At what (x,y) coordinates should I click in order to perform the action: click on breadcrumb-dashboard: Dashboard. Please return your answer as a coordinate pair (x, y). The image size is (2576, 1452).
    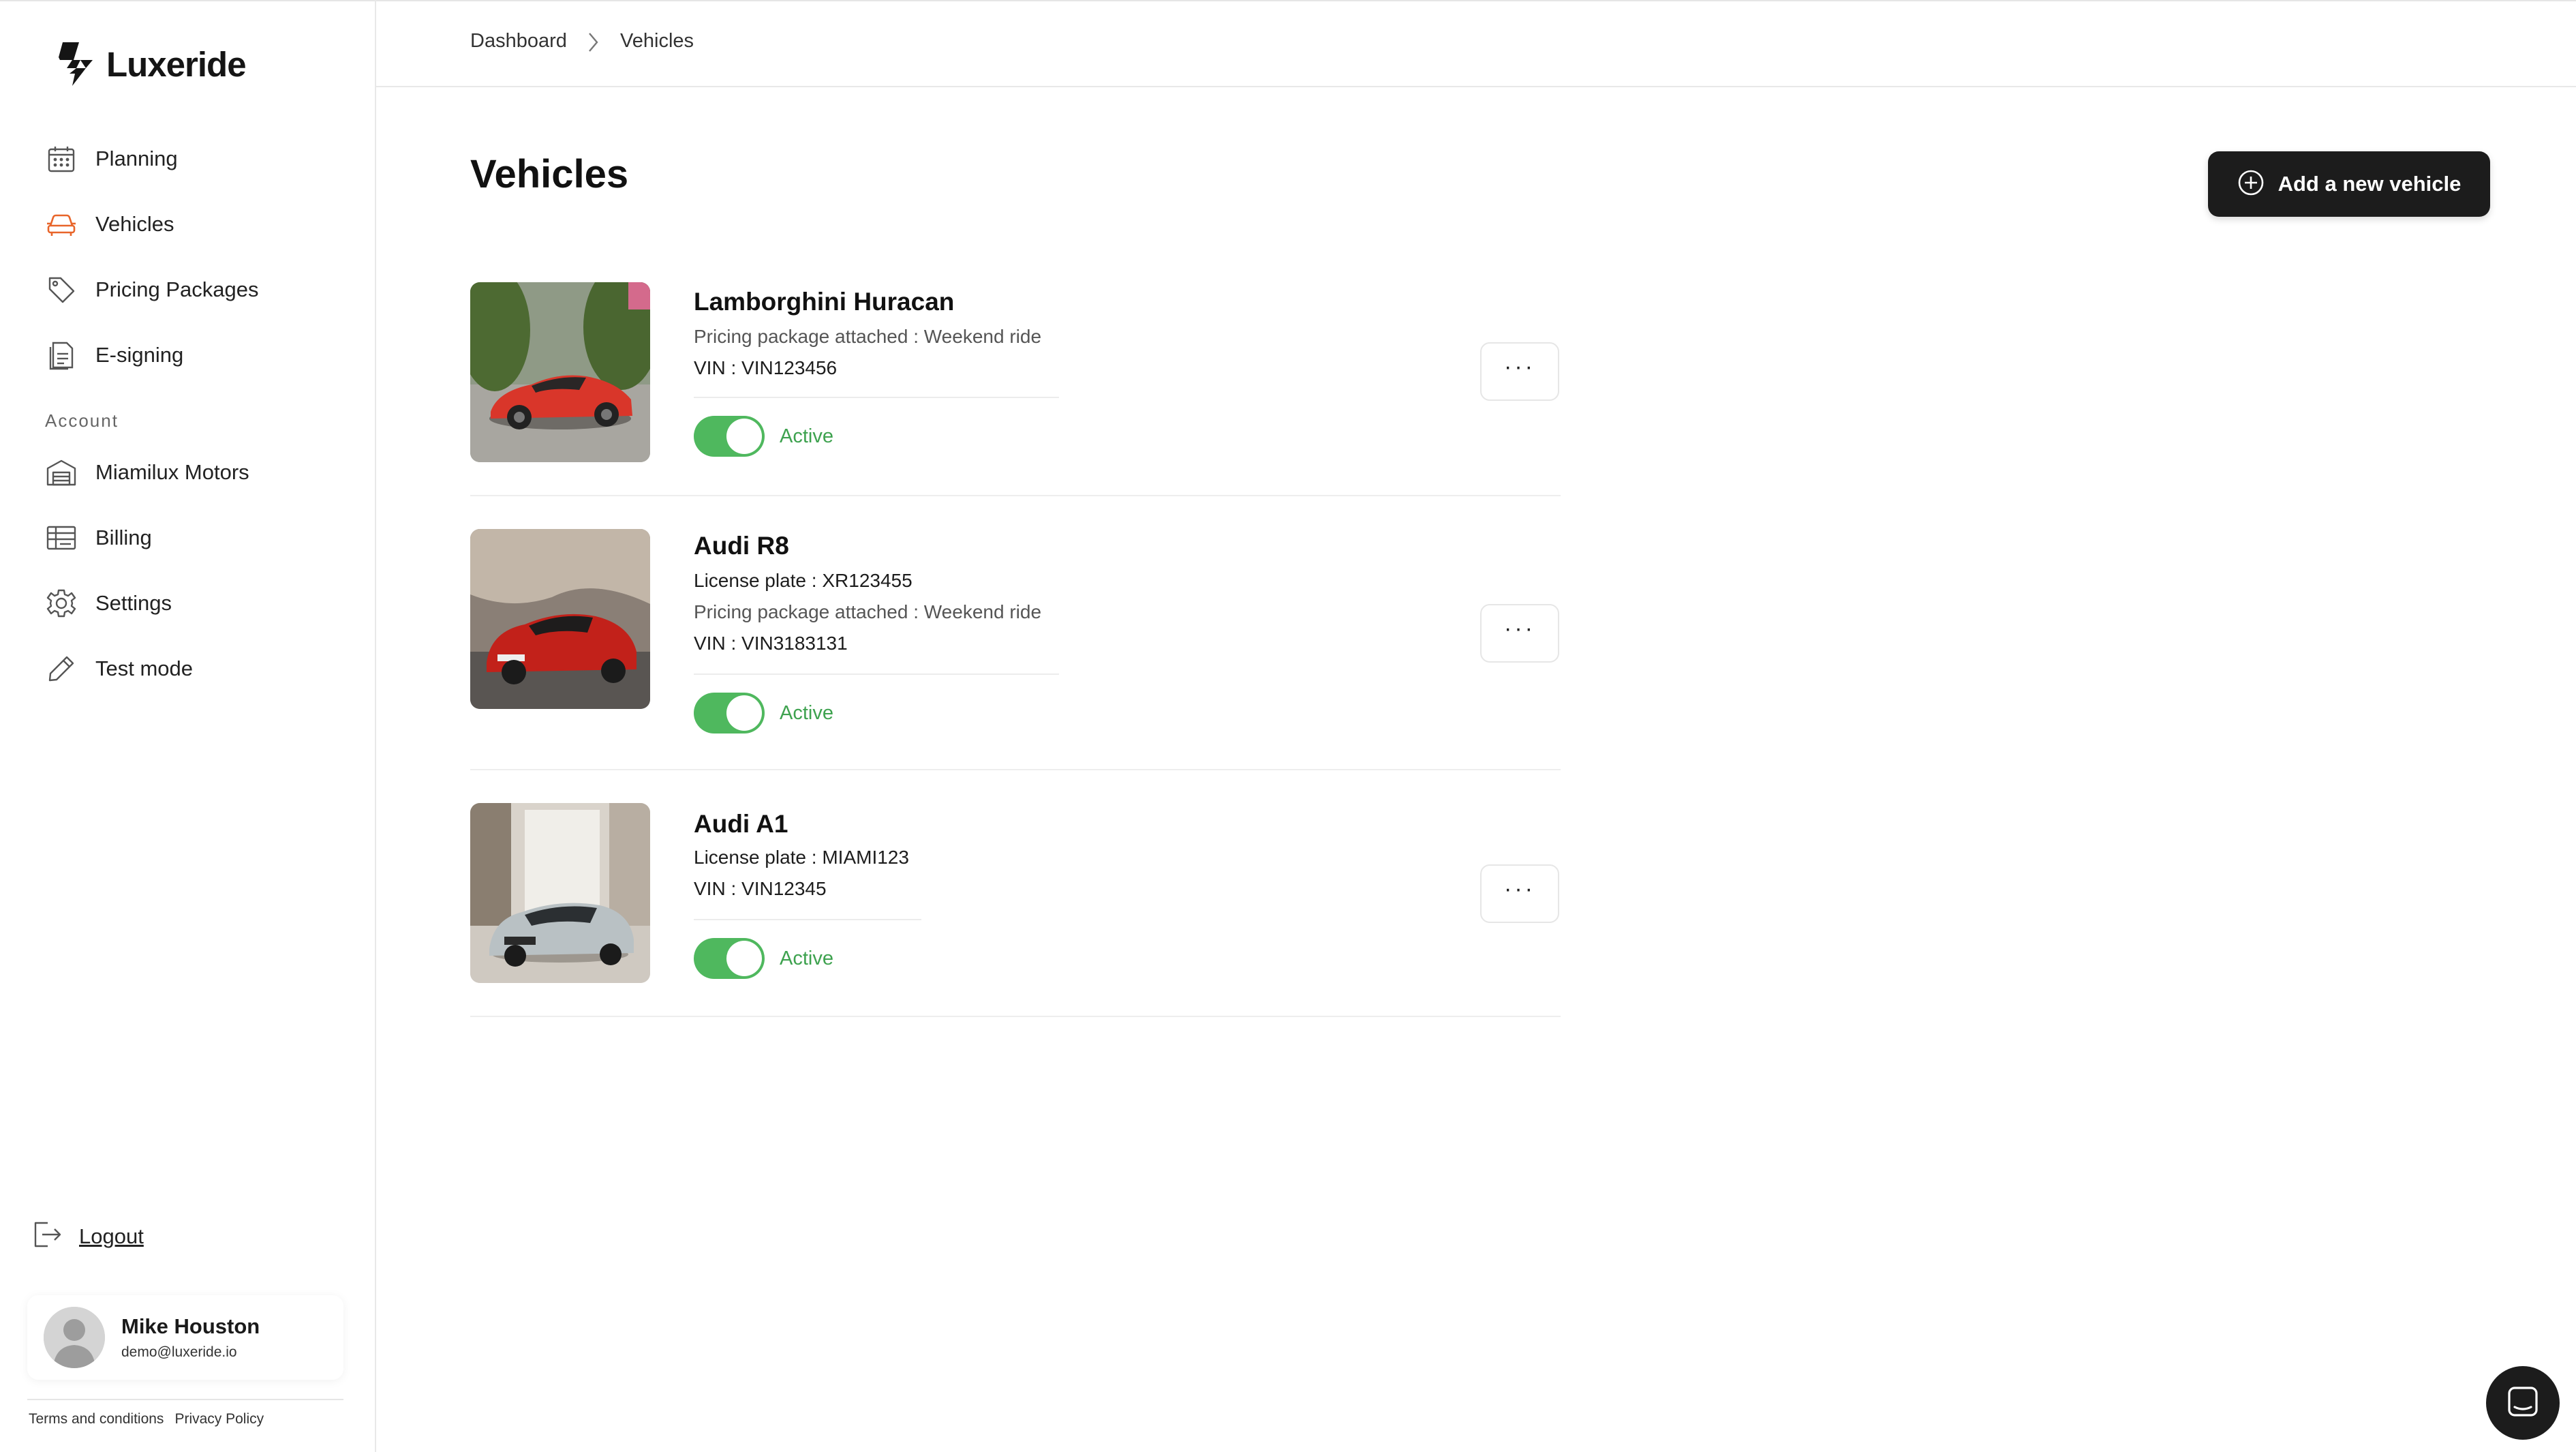
    Looking at the image, I should click on (518, 41).